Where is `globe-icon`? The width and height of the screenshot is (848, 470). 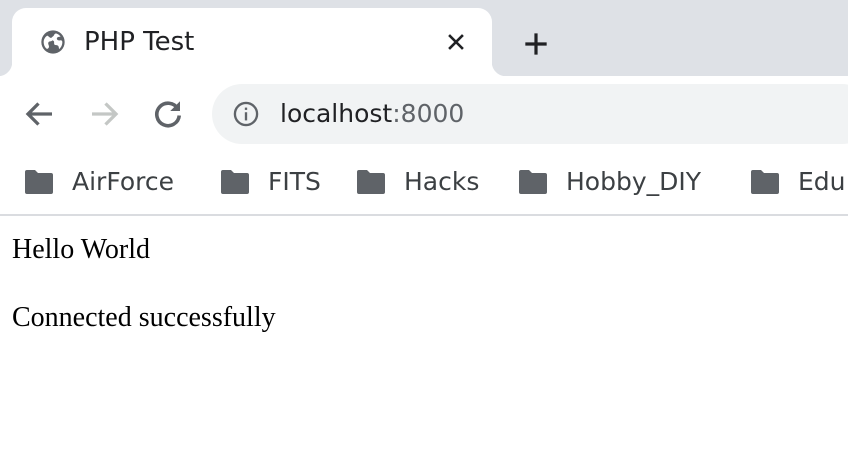
globe-icon is located at coordinates (53, 42).